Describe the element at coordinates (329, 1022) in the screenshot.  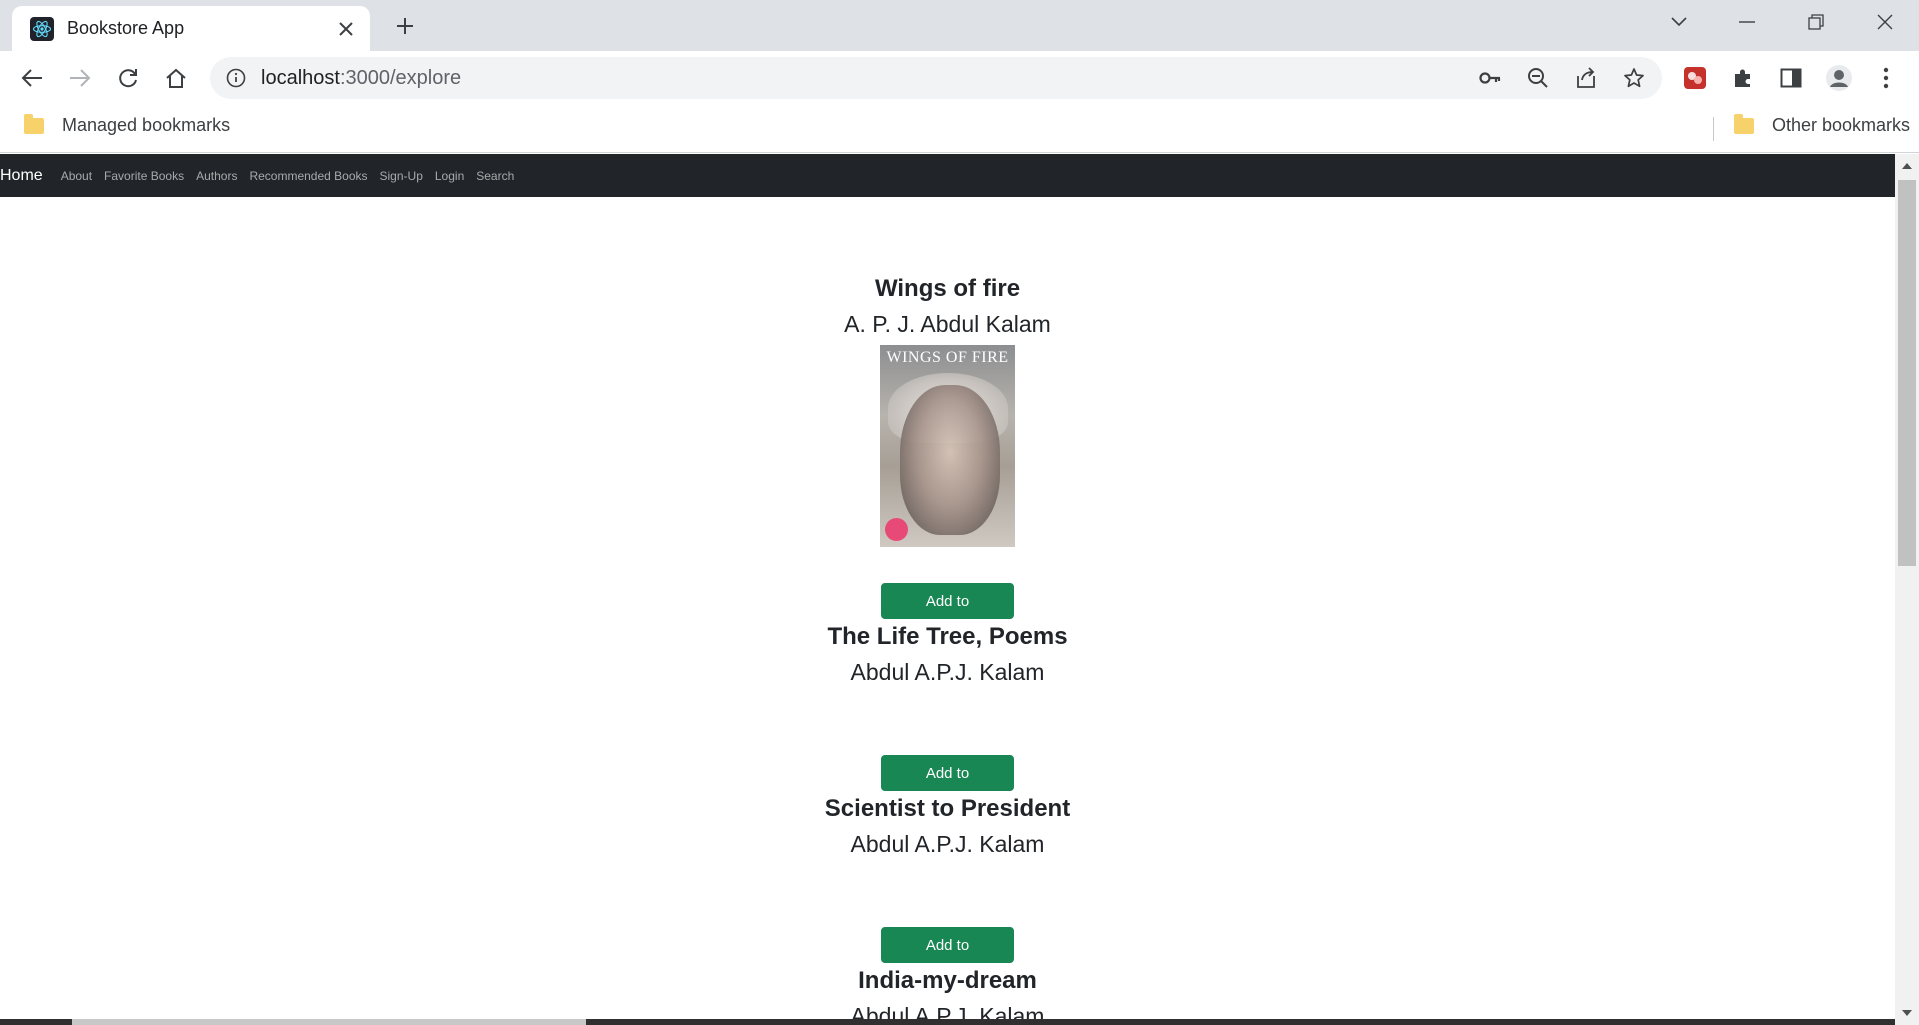
I see `horizontal-scrollbar-thumb` at that location.